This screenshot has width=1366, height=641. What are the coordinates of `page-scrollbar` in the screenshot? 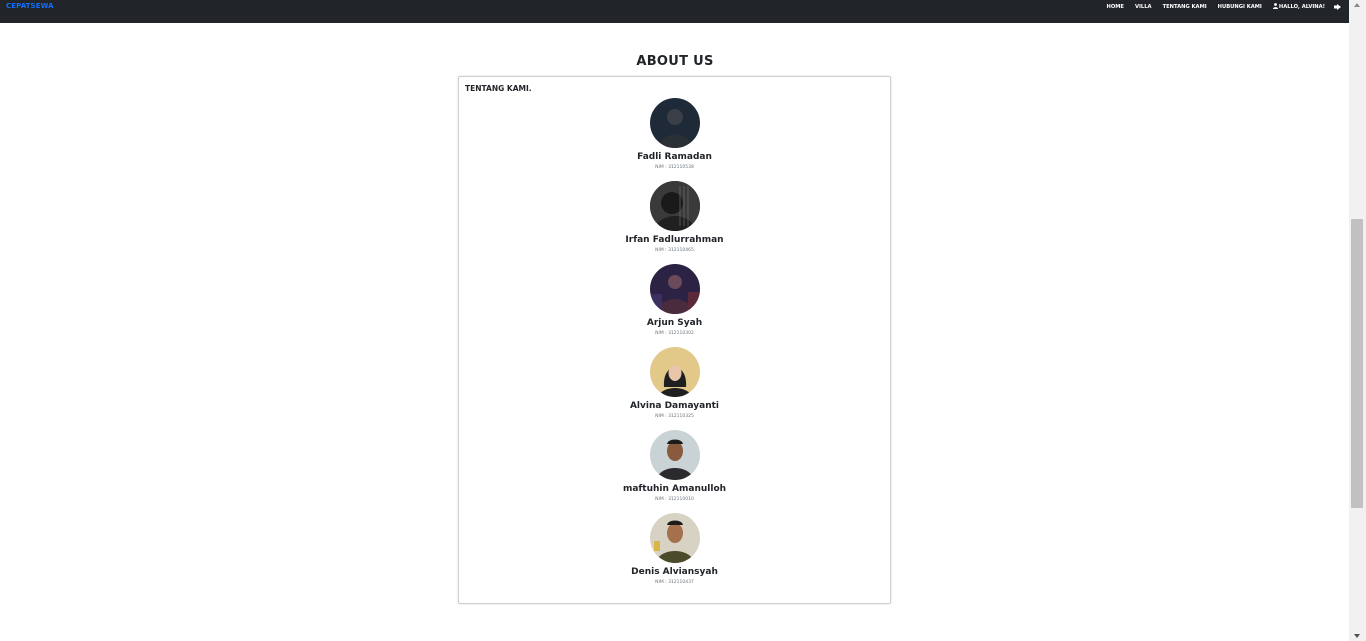 It's located at (1357, 320).